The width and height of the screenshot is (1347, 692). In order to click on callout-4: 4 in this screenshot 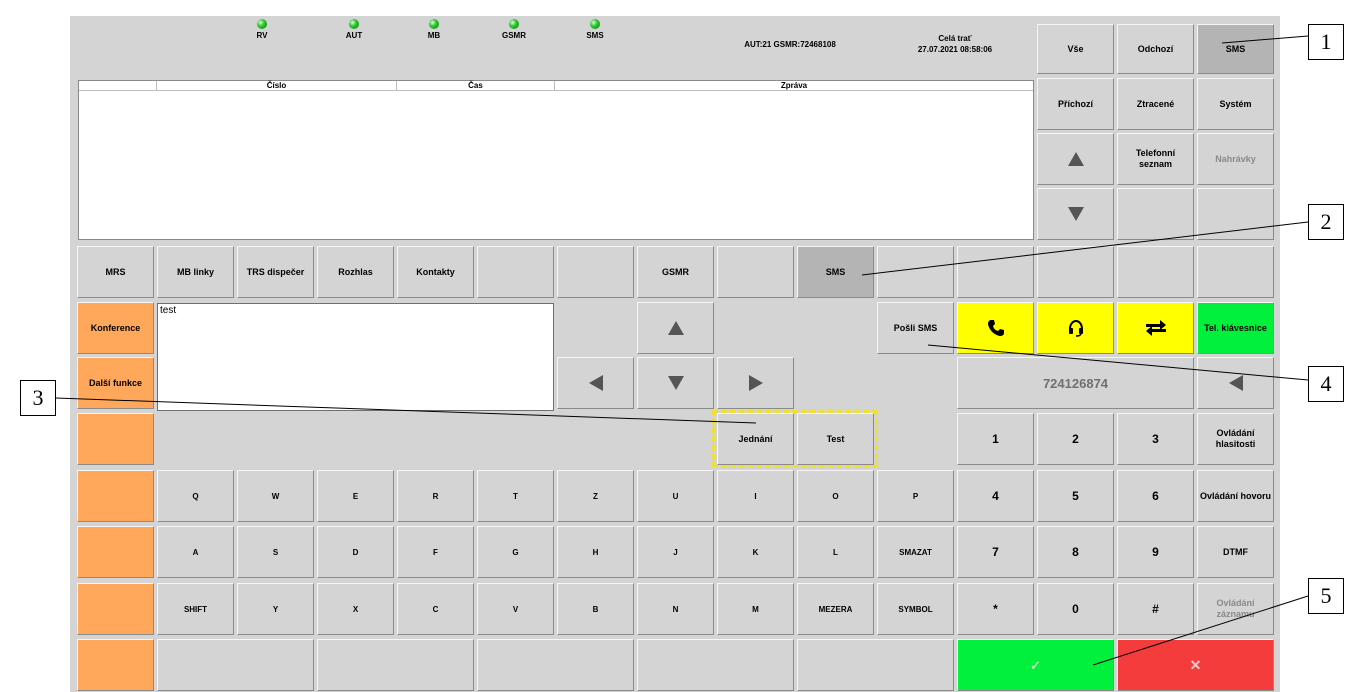, I will do `click(1326, 384)`.